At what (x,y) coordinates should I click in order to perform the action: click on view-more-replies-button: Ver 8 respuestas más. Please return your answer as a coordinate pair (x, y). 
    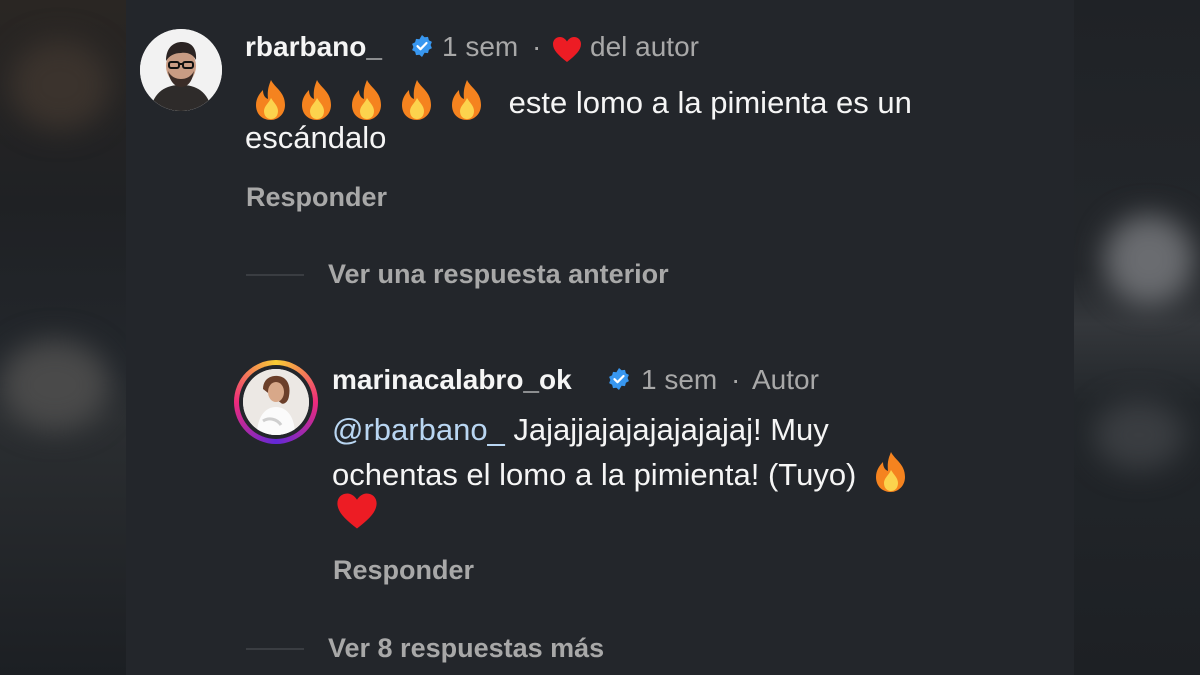
    Looking at the image, I should click on (466, 648).